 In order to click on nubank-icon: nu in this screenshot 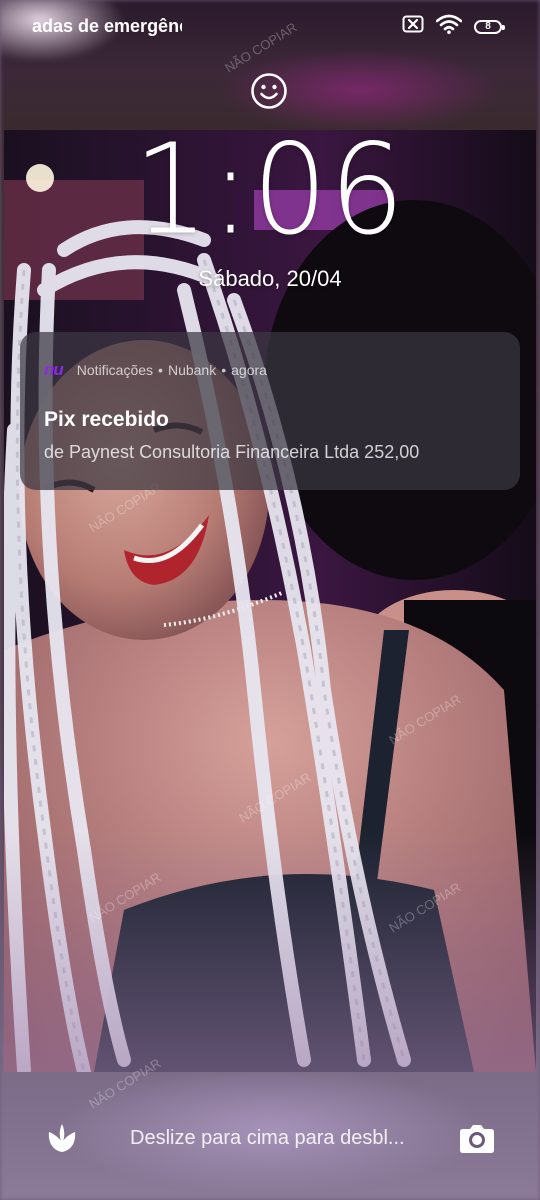, I will do `click(54, 369)`.